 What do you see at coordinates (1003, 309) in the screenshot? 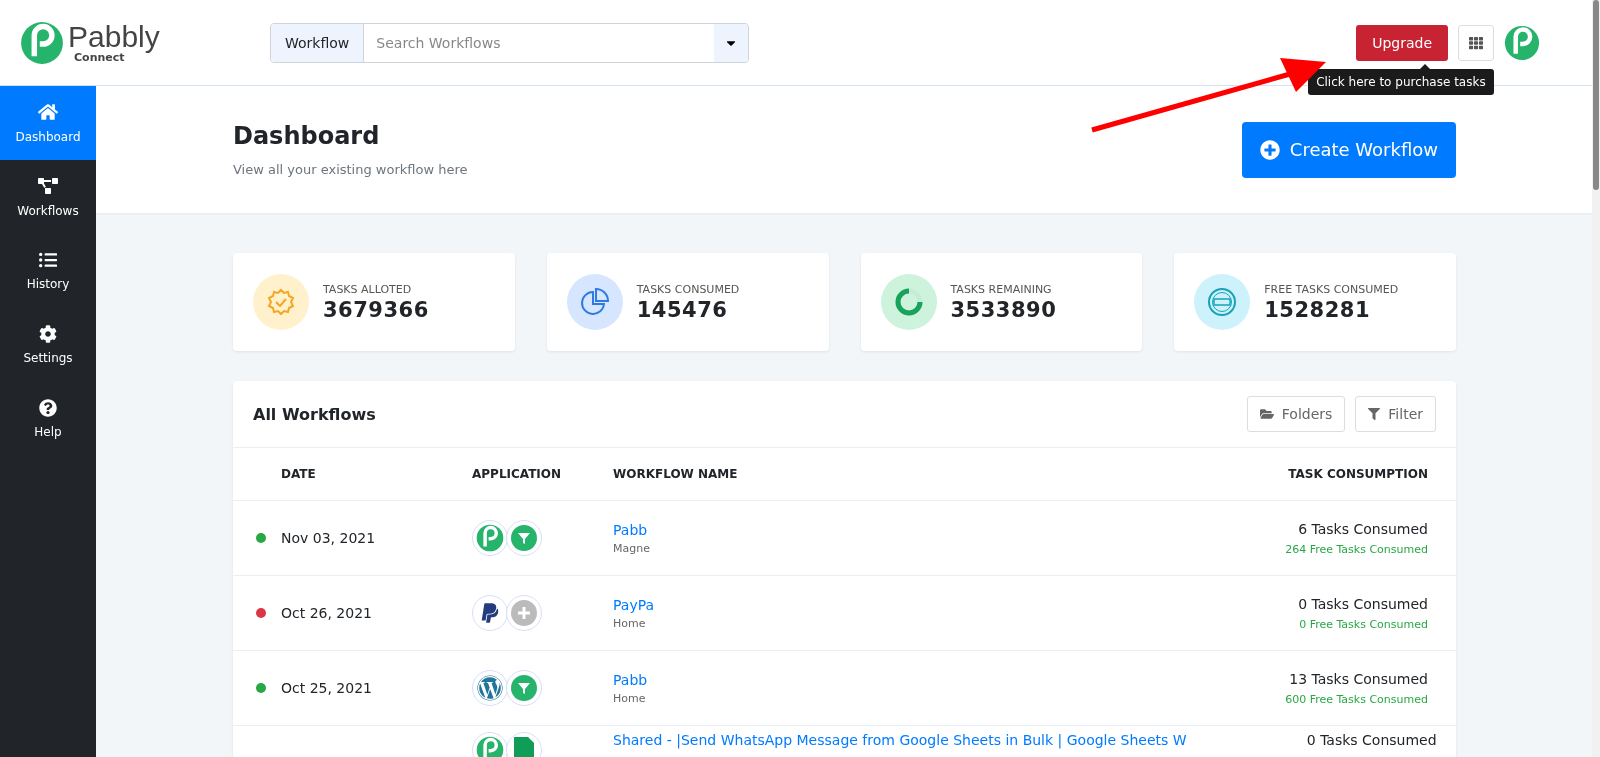
I see `stat-value: 3533890` at bounding box center [1003, 309].